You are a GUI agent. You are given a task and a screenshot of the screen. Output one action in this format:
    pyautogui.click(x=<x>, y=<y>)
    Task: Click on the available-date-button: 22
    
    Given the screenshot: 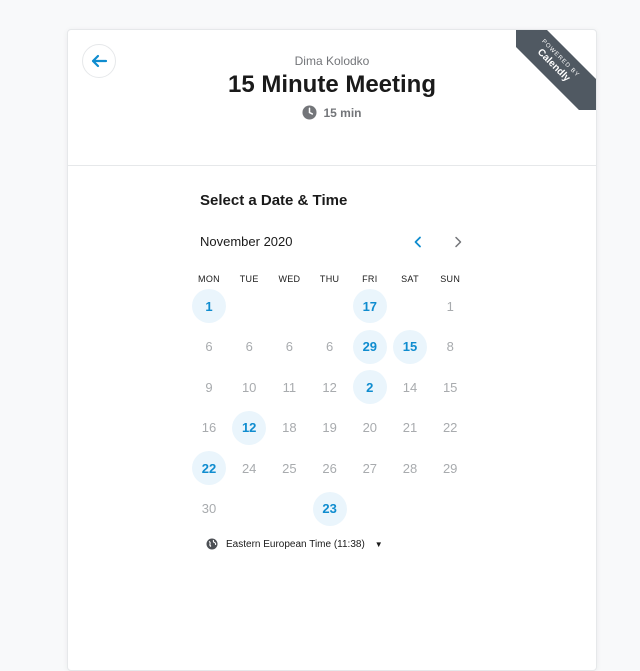 What is the action you would take?
    pyautogui.click(x=209, y=468)
    